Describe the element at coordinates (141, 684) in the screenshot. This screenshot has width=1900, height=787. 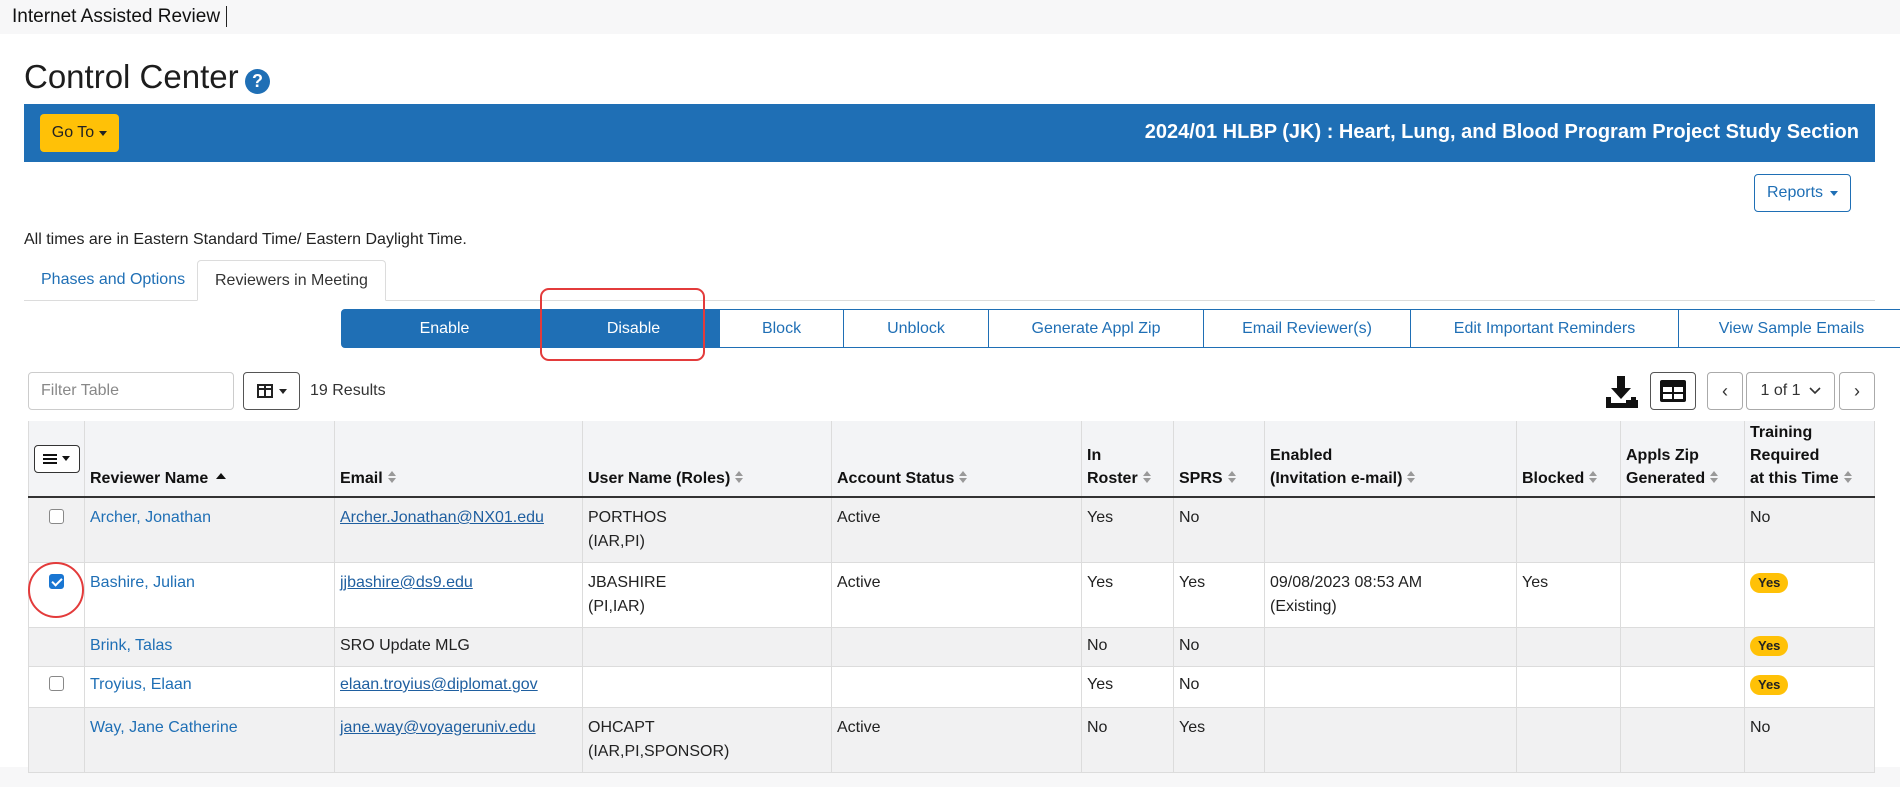
I see `reviewer-name-link: Troyius, Elaan` at that location.